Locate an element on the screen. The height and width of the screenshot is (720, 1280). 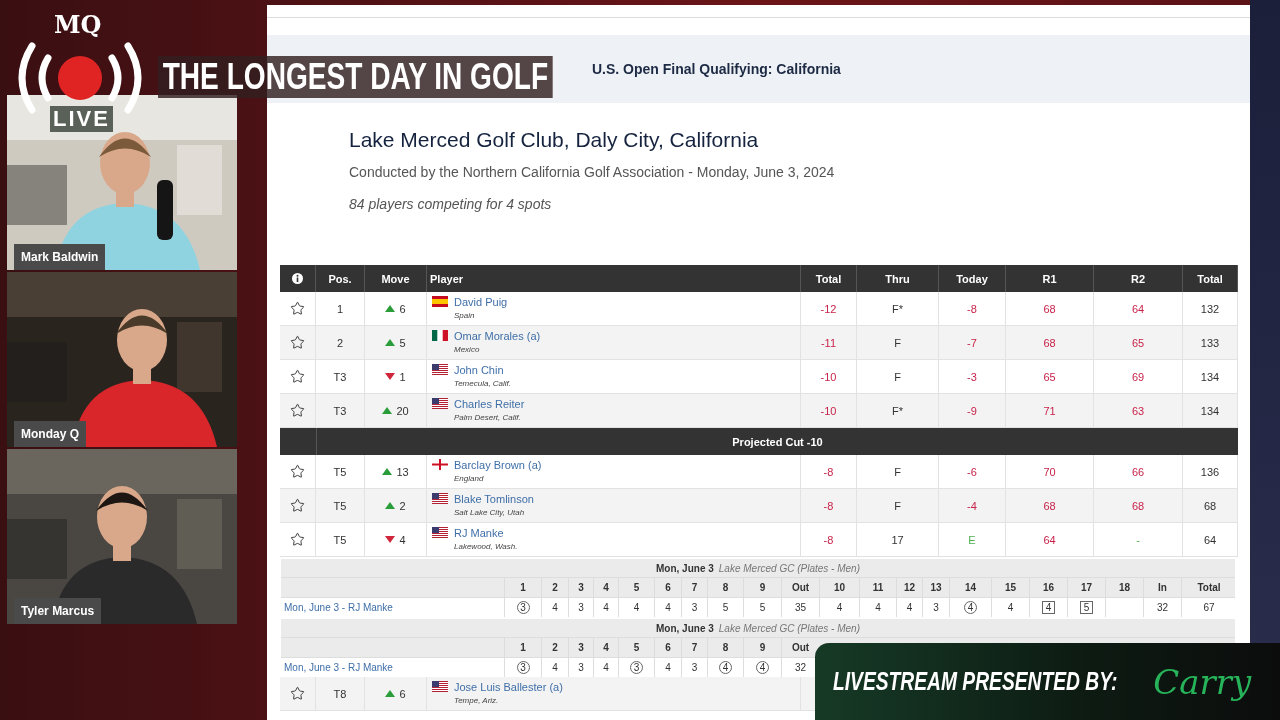
sponsor-logo: Carry is located at coordinates (1202, 681).